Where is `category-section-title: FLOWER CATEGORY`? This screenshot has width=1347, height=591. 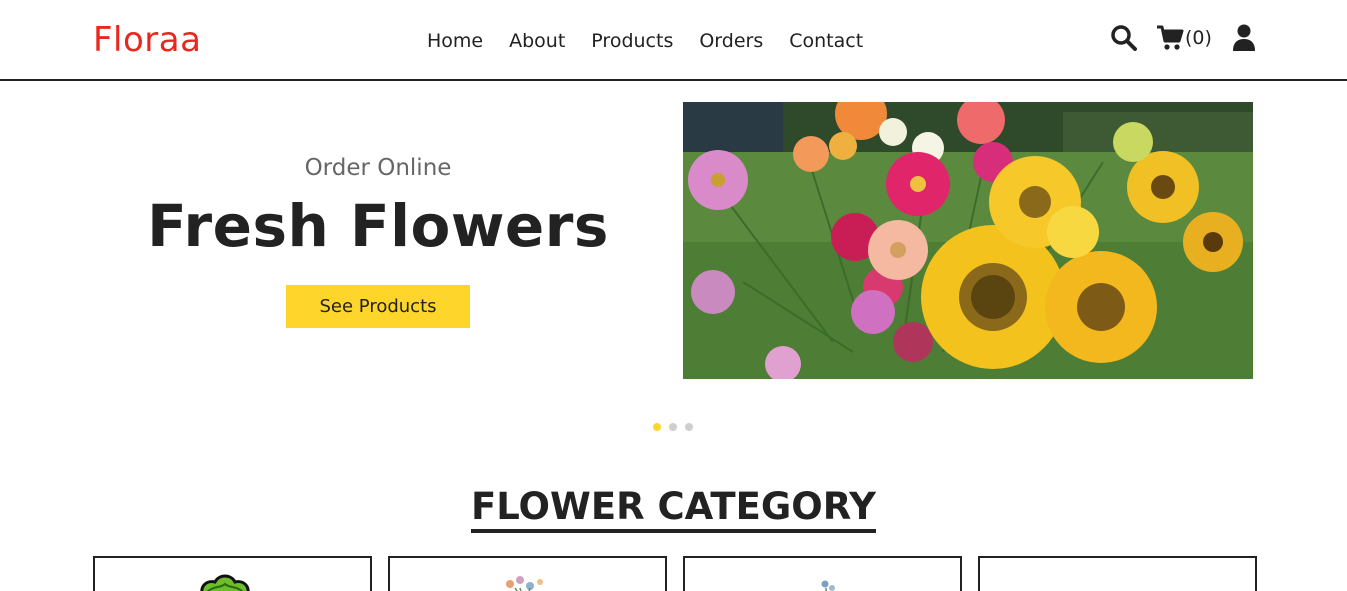 category-section-title: FLOWER CATEGORY is located at coordinates (673, 510).